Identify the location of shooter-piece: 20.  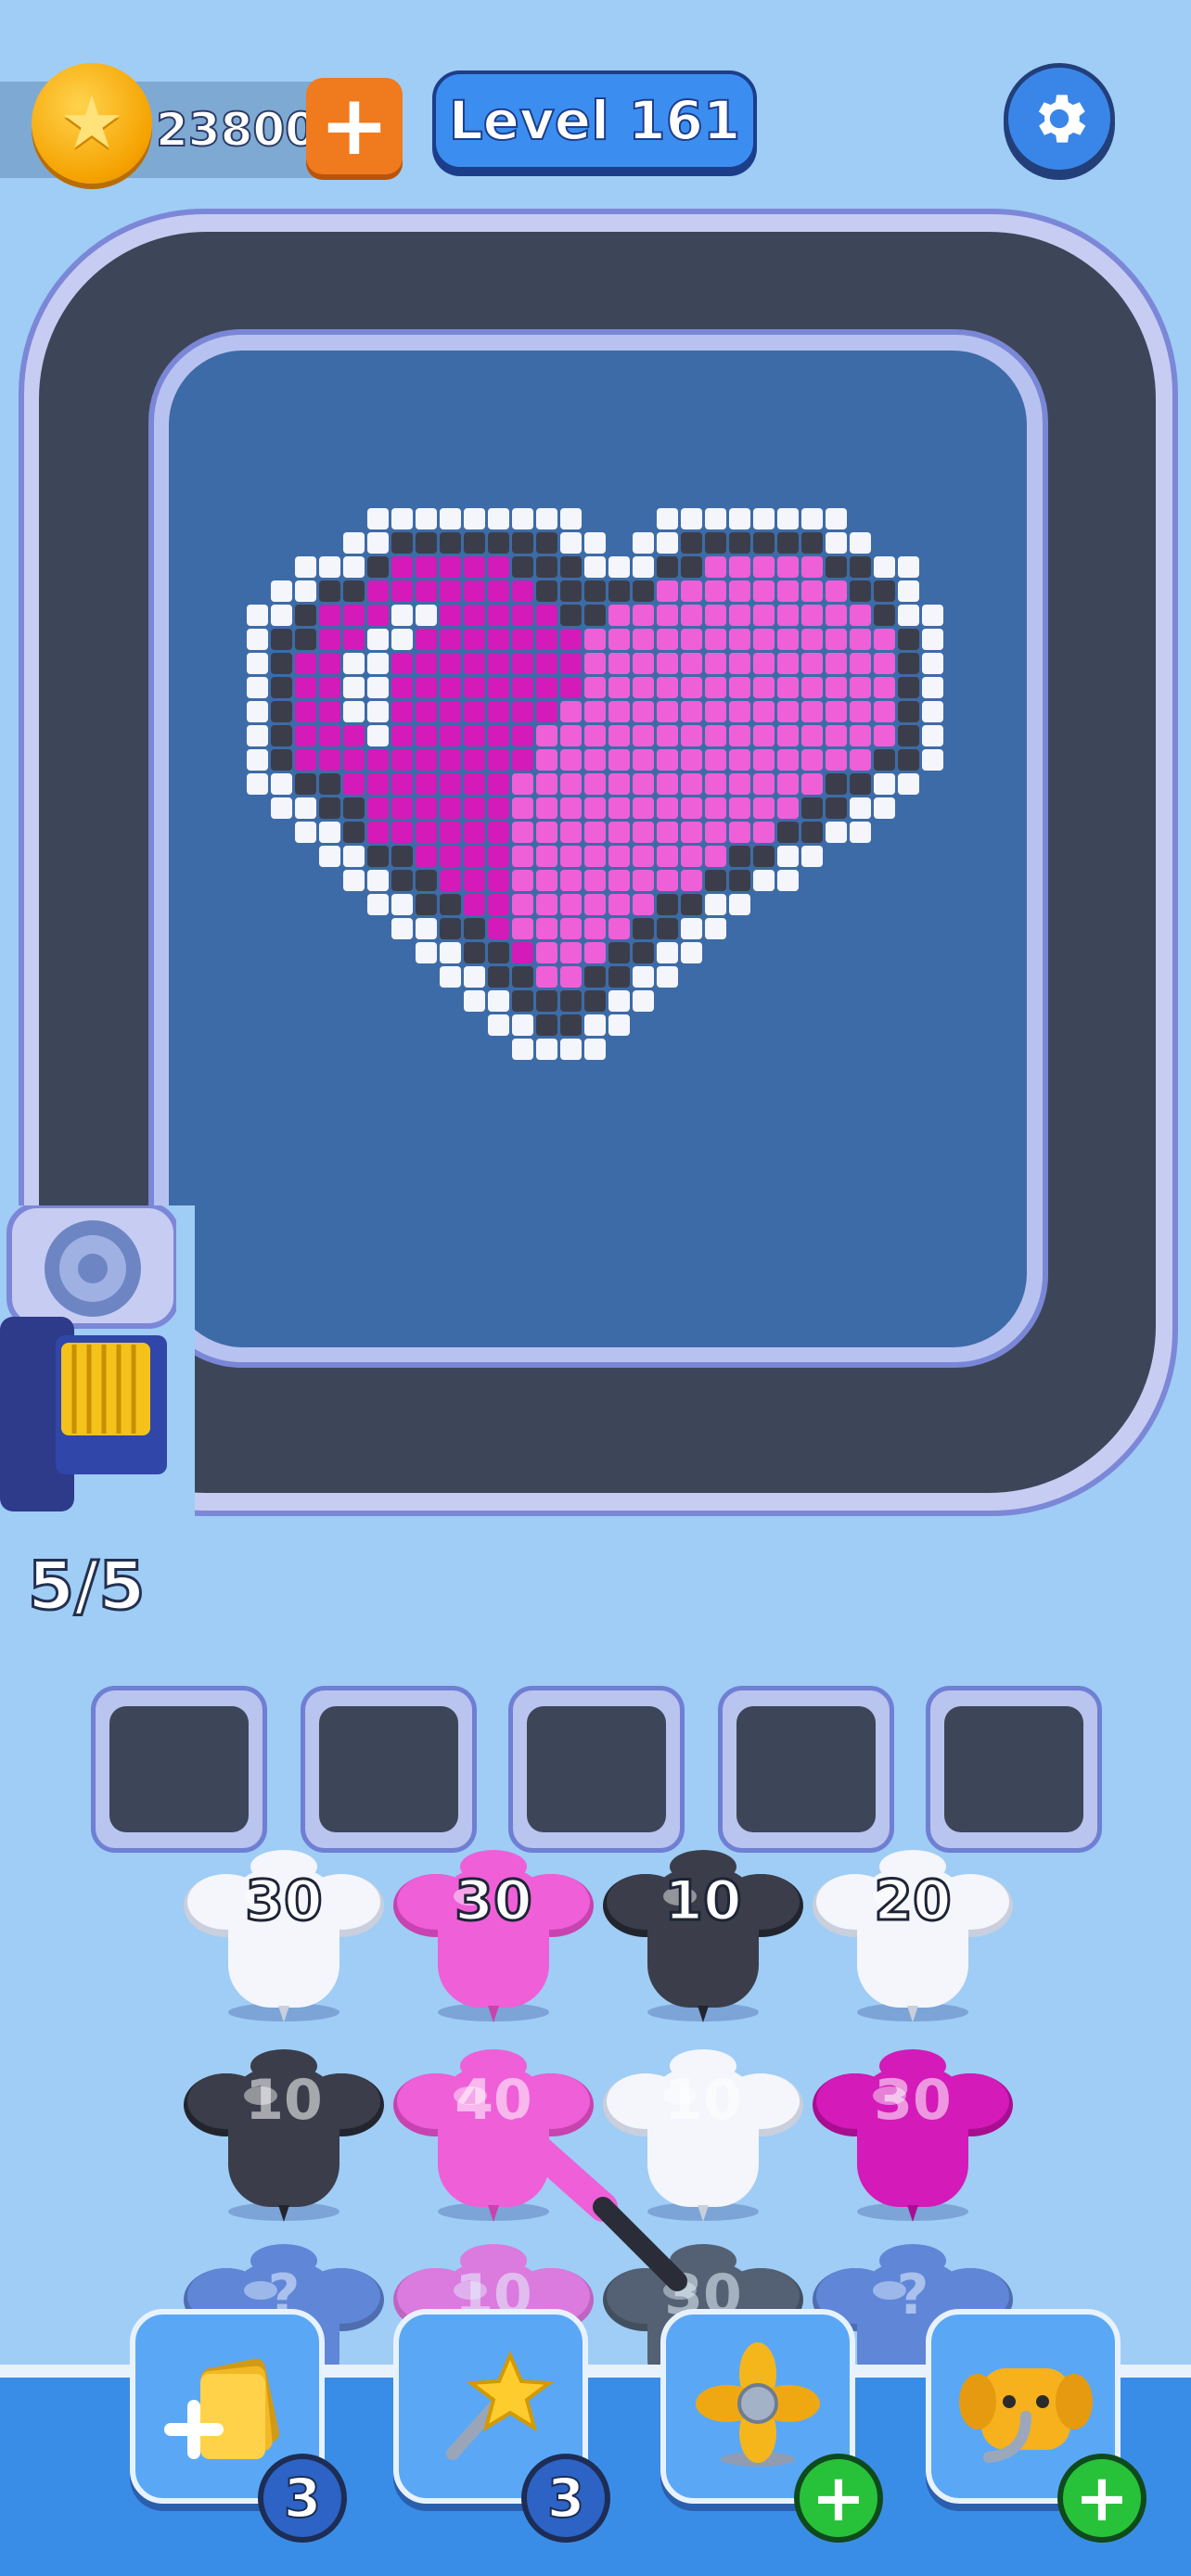
(913, 1933).